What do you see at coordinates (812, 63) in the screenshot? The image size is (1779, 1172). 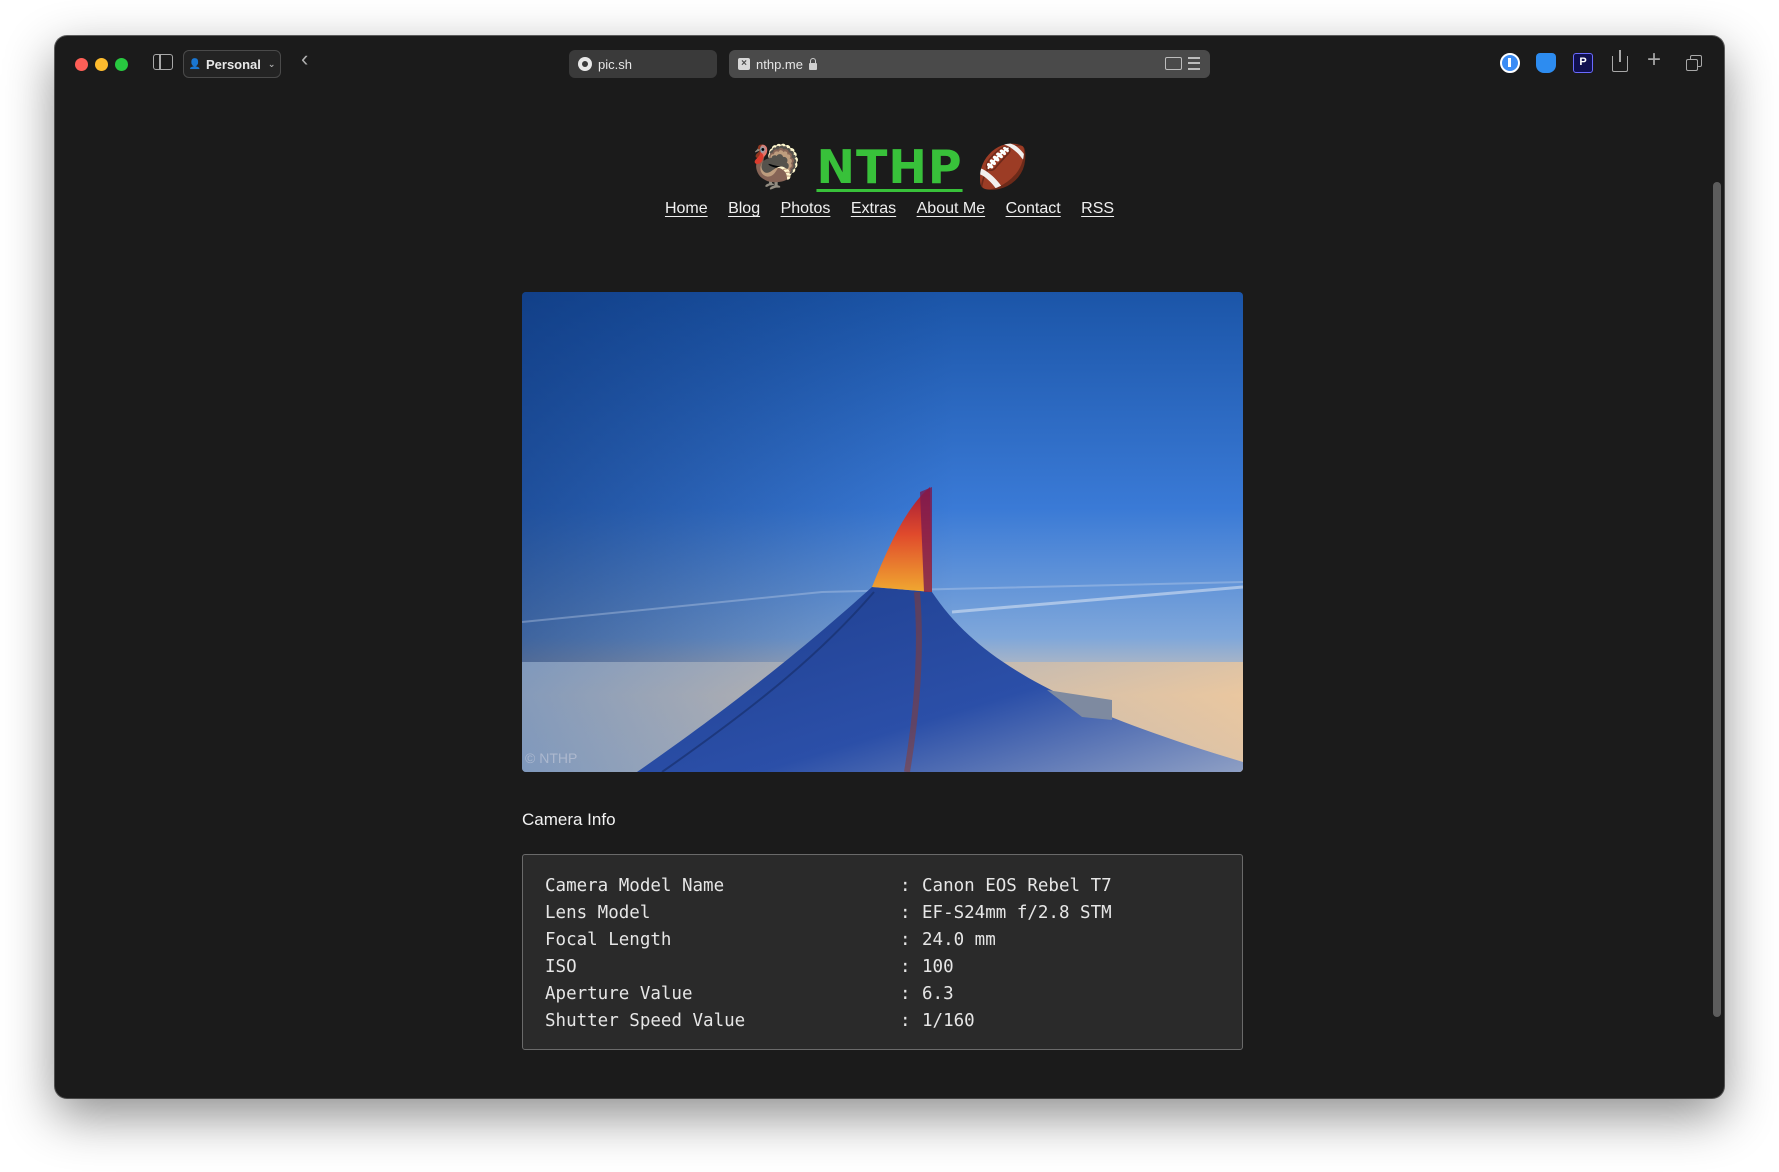 I see `lock-icon` at bounding box center [812, 63].